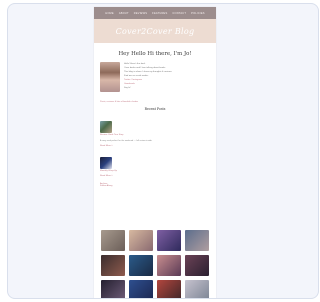  Describe the element at coordinates (127, 88) in the screenshot. I see `intro-line: Say hi!` at that location.